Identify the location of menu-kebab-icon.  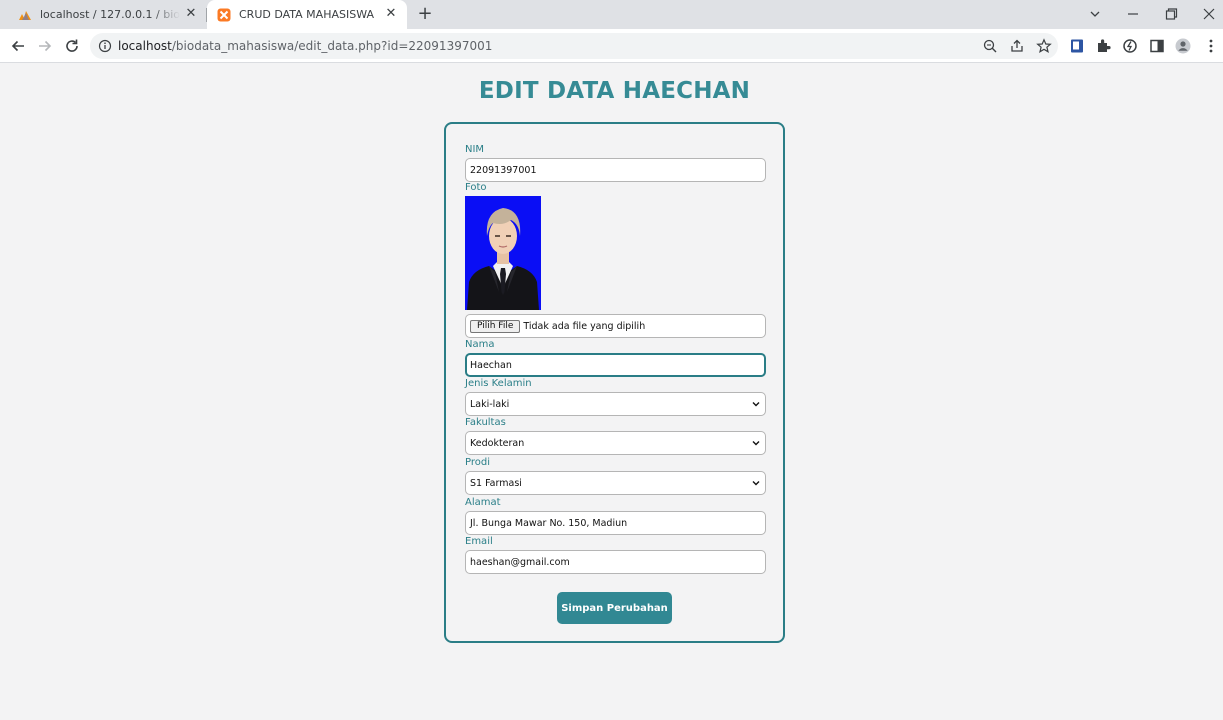
(1211, 46).